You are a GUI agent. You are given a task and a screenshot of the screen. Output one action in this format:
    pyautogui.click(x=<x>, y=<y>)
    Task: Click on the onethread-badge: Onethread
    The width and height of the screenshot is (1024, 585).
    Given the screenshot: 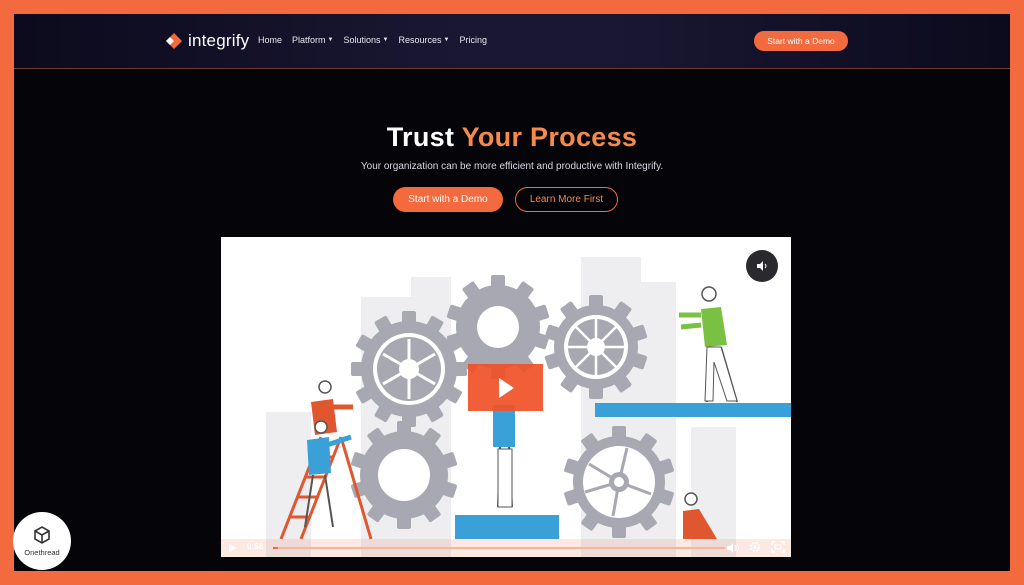 What is the action you would take?
    pyautogui.click(x=42, y=541)
    